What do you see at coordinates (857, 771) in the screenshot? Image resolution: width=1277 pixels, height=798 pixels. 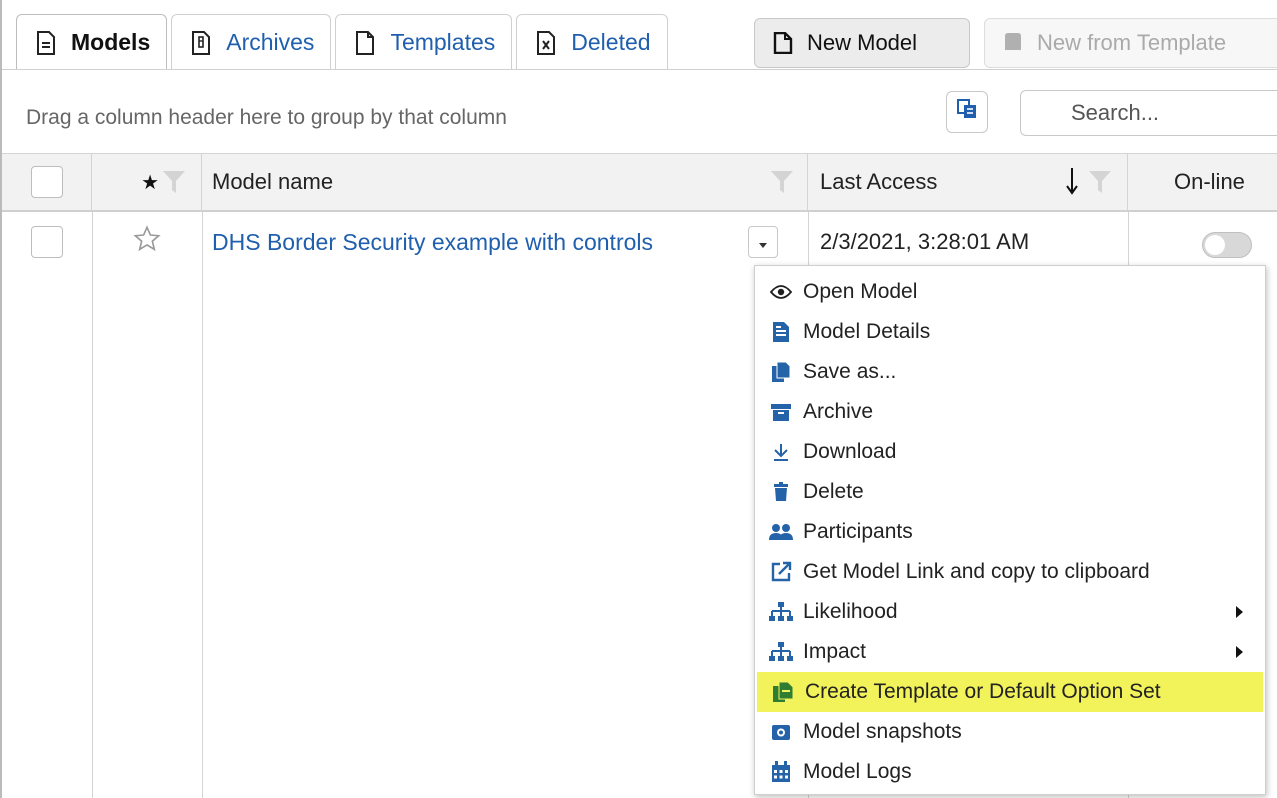 I see `menu-item-label: Model Logs` at bounding box center [857, 771].